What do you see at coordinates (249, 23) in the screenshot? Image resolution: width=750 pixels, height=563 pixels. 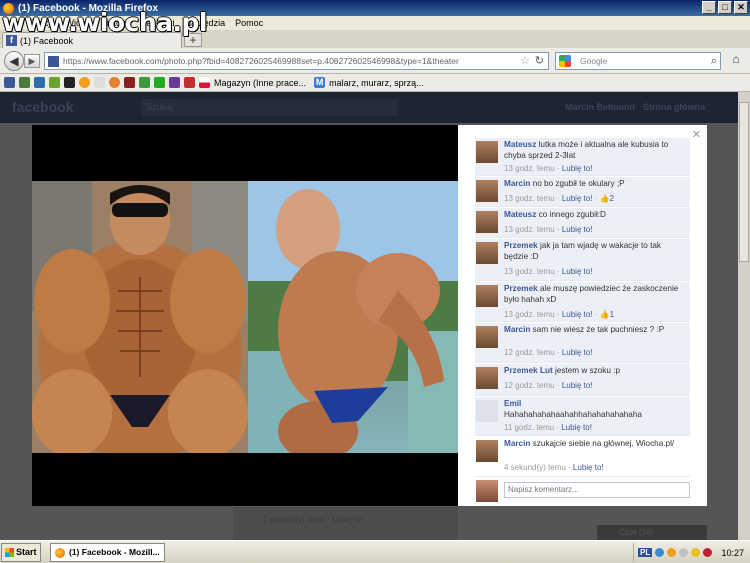 I see `menu-pomoc: Pomoc` at bounding box center [249, 23].